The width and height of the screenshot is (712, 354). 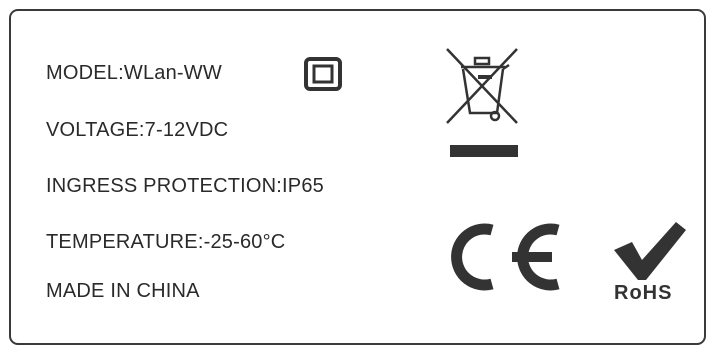 What do you see at coordinates (482, 102) in the screenshot?
I see `crossed-out-wheelie-bin-icon` at bounding box center [482, 102].